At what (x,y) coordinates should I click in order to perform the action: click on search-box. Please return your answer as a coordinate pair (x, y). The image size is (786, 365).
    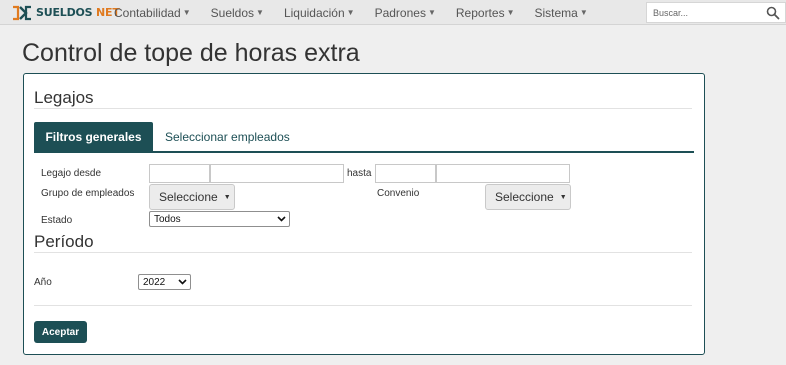
    Looking at the image, I should click on (716, 12).